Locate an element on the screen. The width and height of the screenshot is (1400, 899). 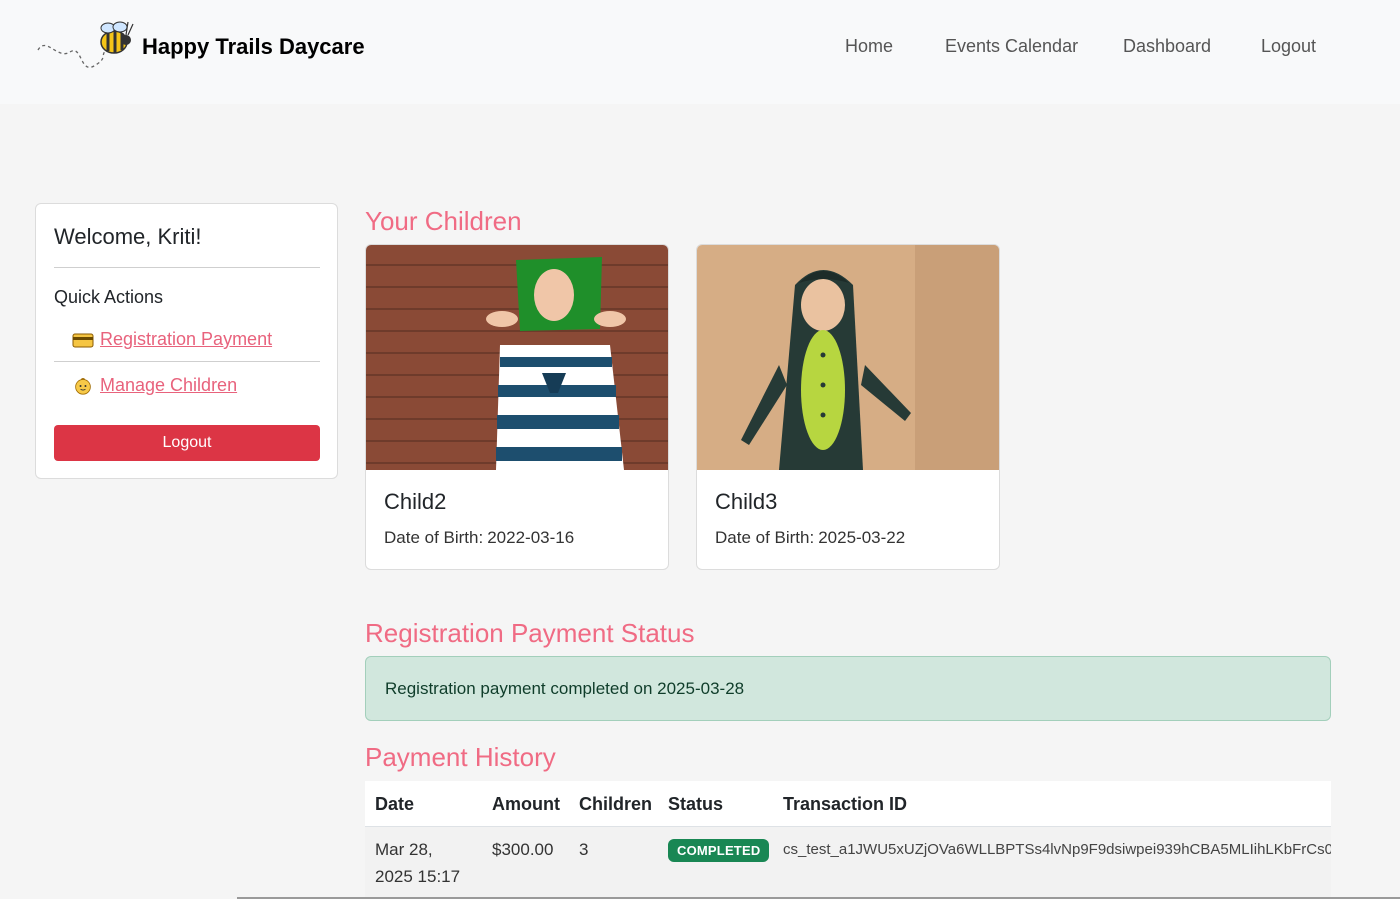
status-badge: COMPLETED is located at coordinates (719, 850).